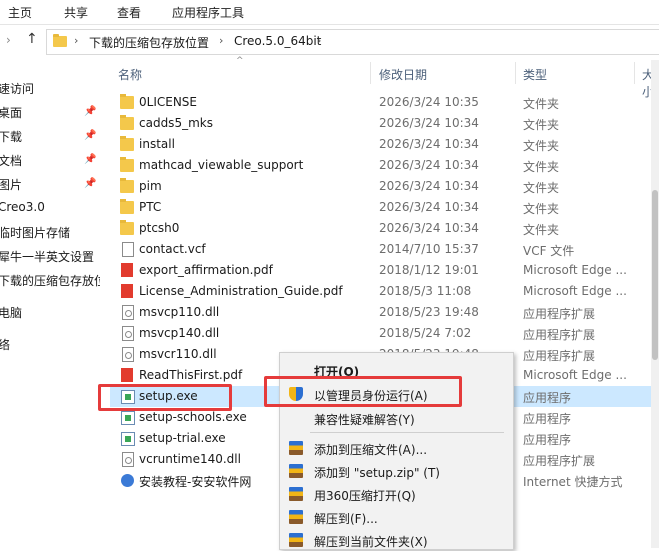  I want to click on file-name: License_Administration_Guide.pdf, so click(241, 291).